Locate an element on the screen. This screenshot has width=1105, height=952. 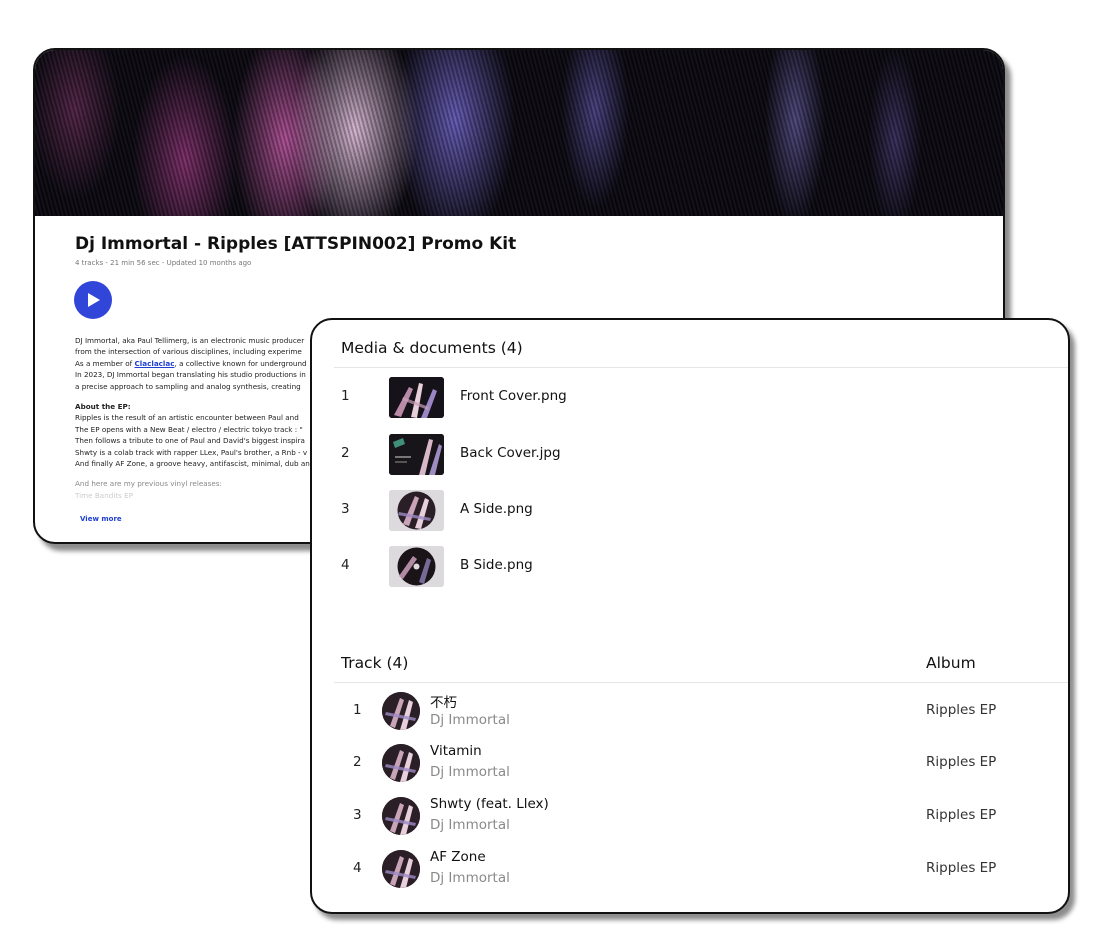
track-title: AF Zone is located at coordinates (458, 857).